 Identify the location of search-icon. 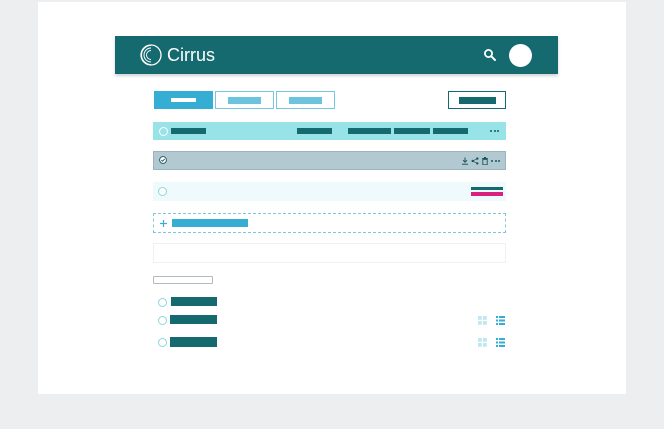
(490, 55).